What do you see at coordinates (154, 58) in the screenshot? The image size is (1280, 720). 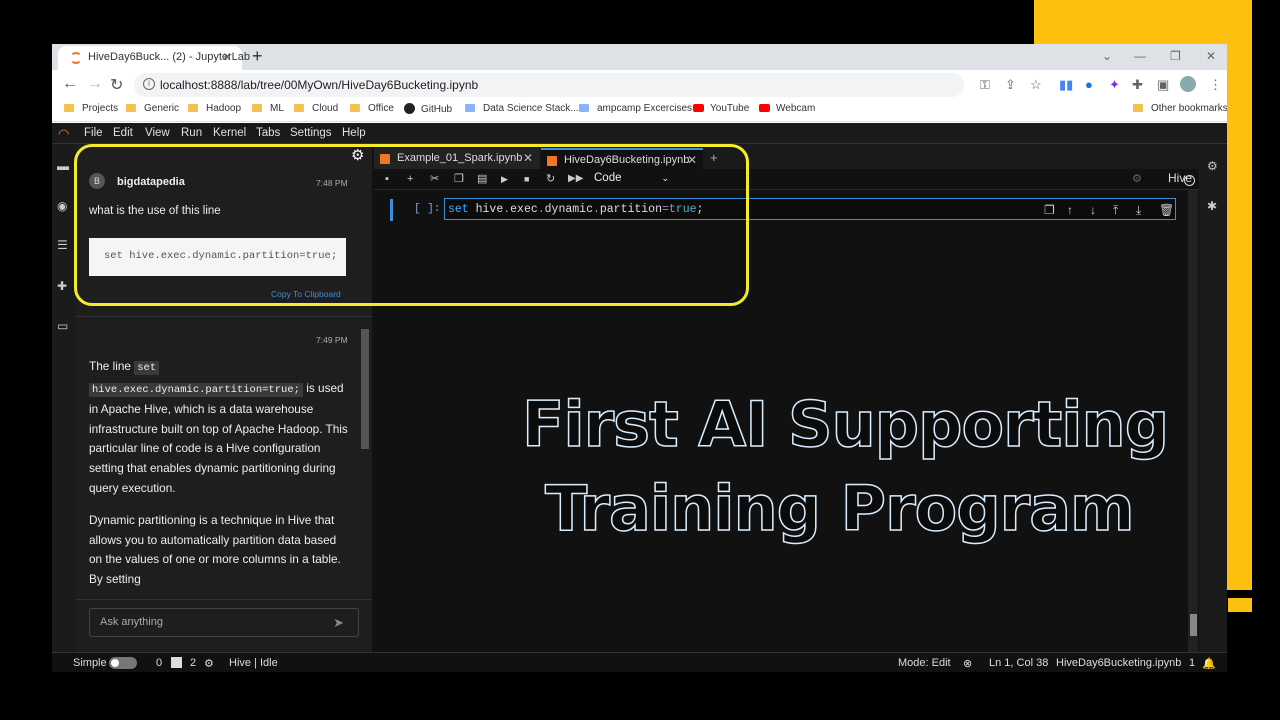 I see `browser-tab: HiveDay6Buck... (2) - JupyterLab ✕` at bounding box center [154, 58].